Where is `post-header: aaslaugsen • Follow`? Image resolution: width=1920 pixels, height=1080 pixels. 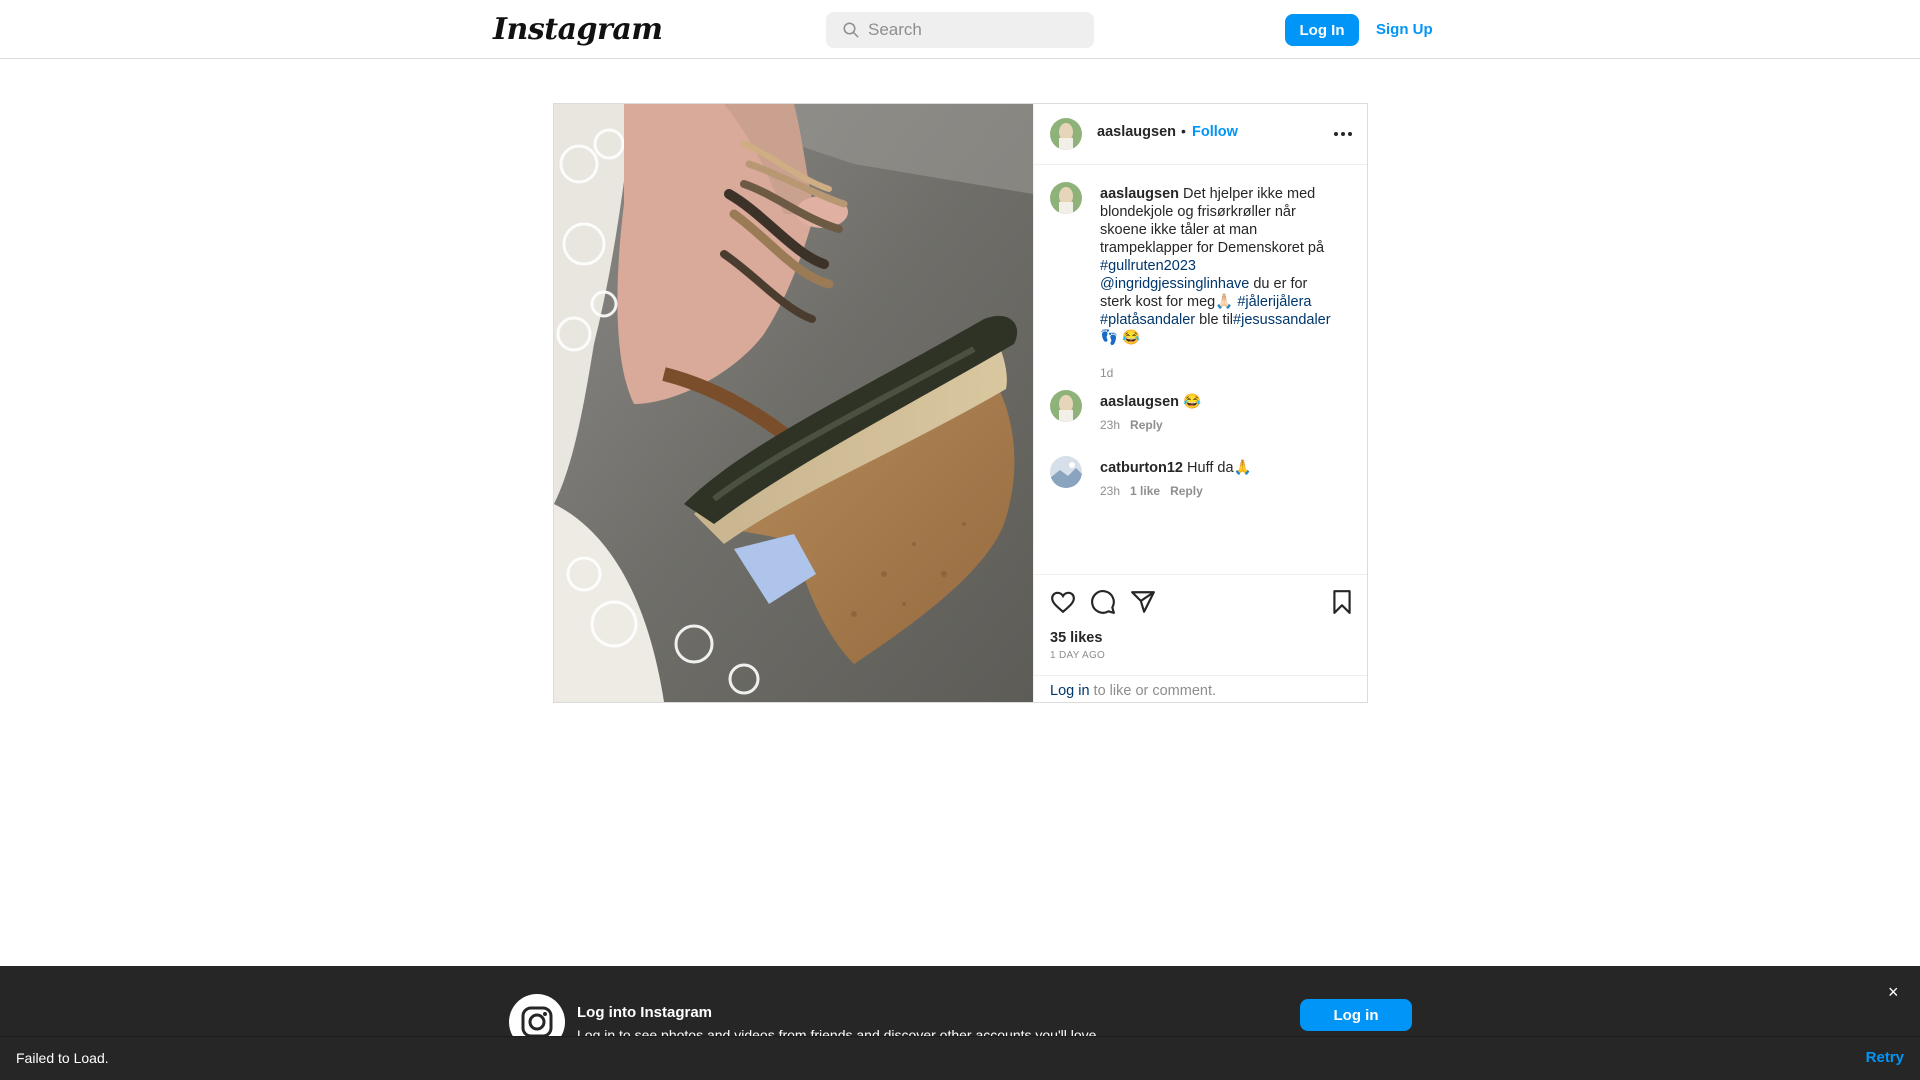
post-header: aaslaugsen • Follow is located at coordinates (1200, 134).